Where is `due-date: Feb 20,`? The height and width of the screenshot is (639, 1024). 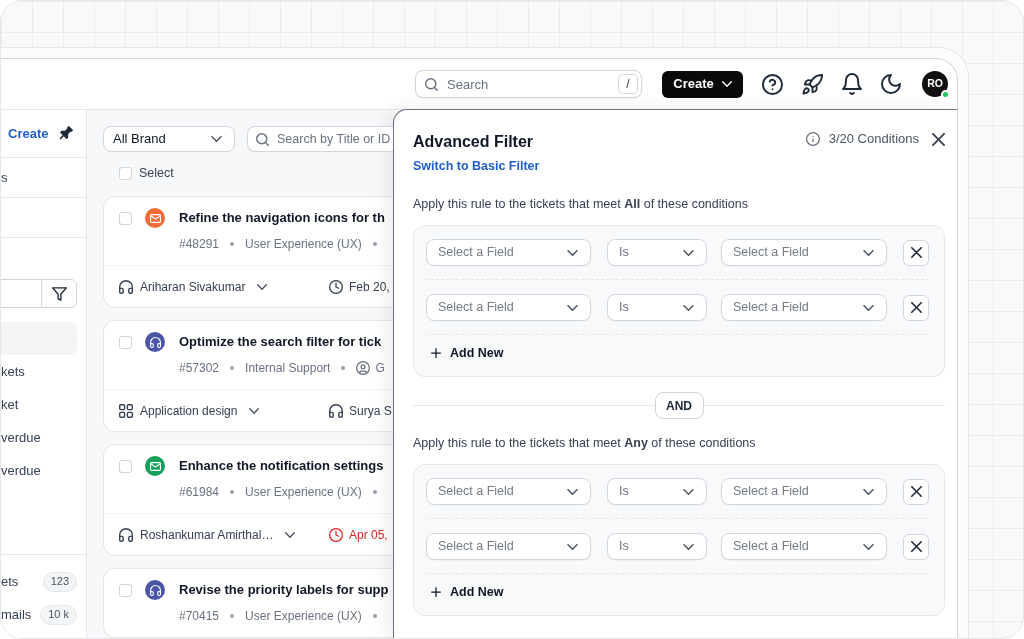 due-date: Feb 20, is located at coordinates (369, 287).